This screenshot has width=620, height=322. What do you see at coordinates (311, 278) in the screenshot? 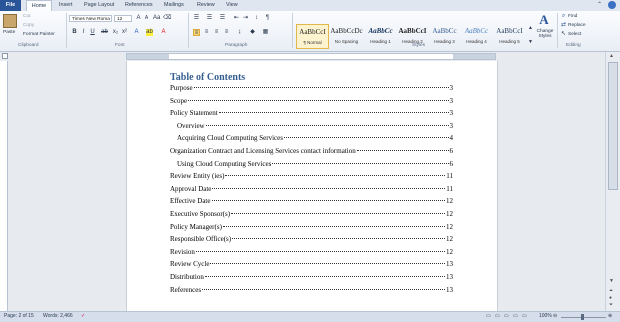
I see `toc-entry: Distribution 13` at bounding box center [311, 278].